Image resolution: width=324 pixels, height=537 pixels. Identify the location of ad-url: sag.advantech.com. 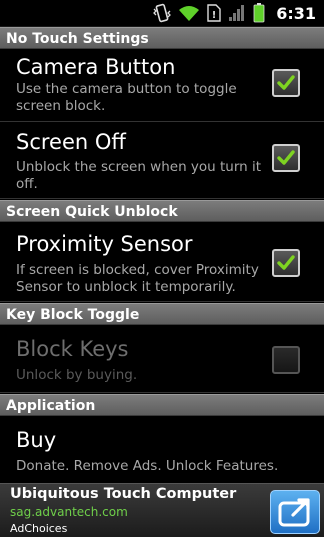
(69, 512).